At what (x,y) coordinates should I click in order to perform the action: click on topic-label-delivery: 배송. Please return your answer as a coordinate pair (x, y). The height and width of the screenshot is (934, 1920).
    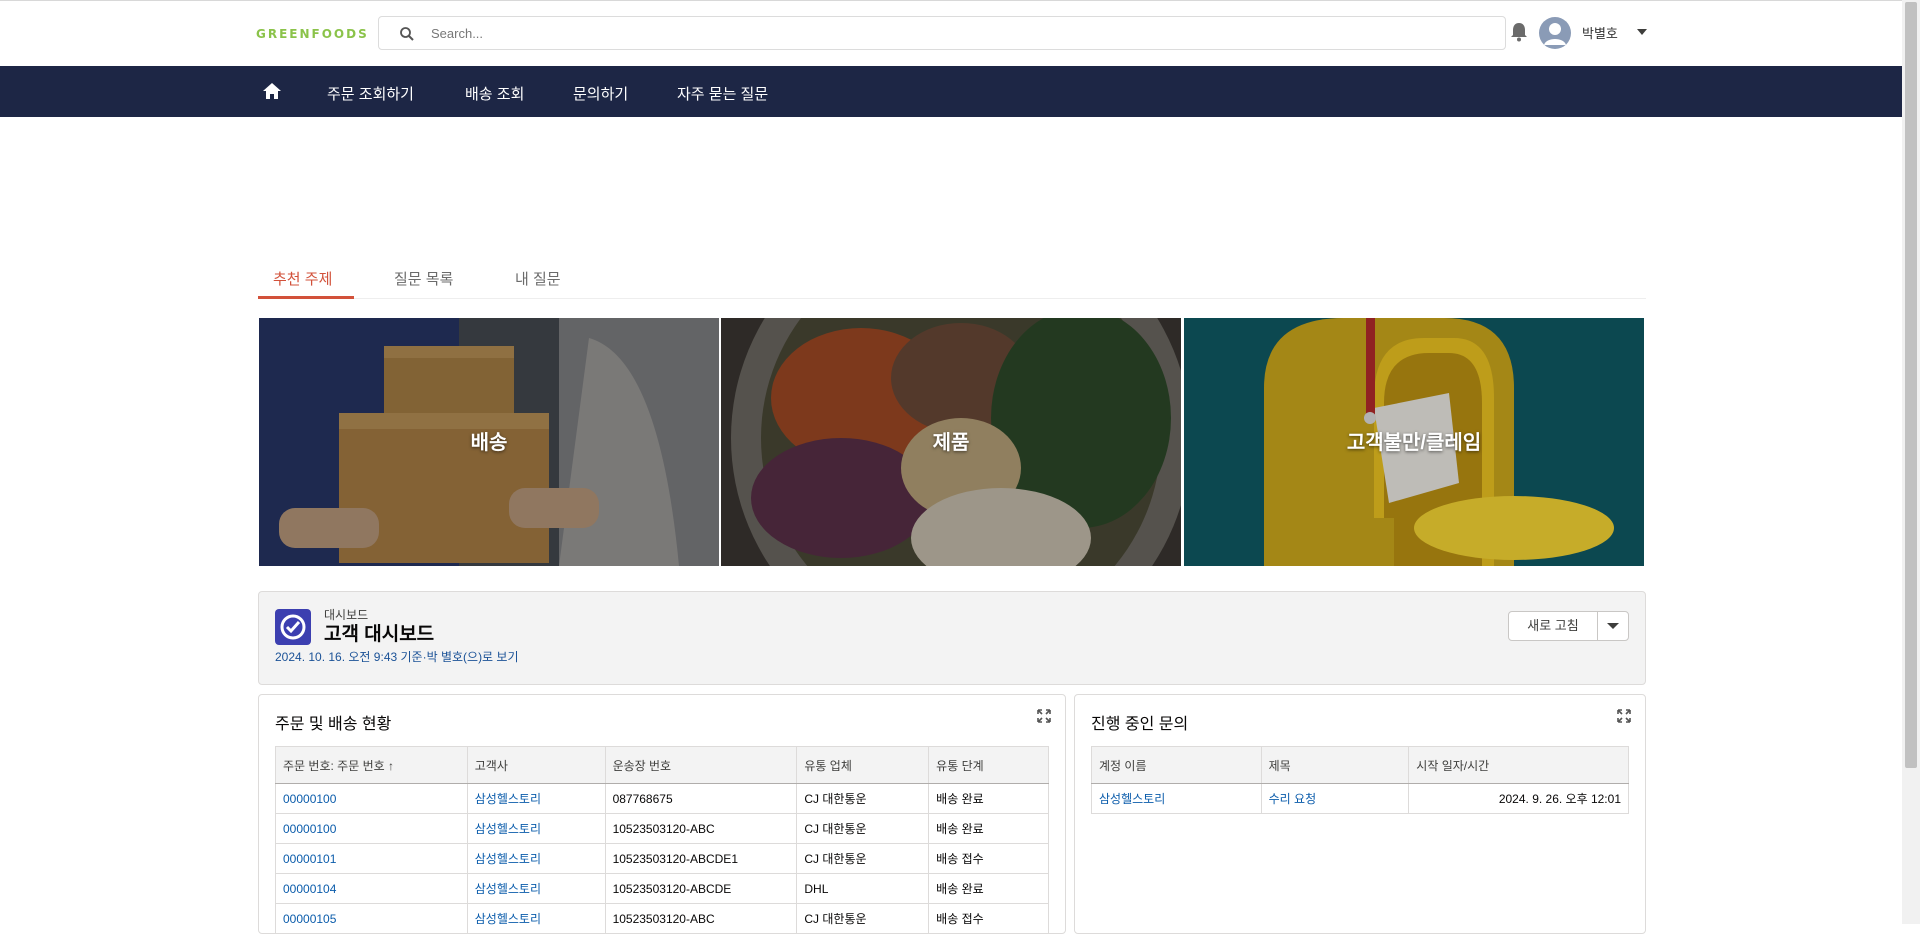
    Looking at the image, I should click on (489, 443).